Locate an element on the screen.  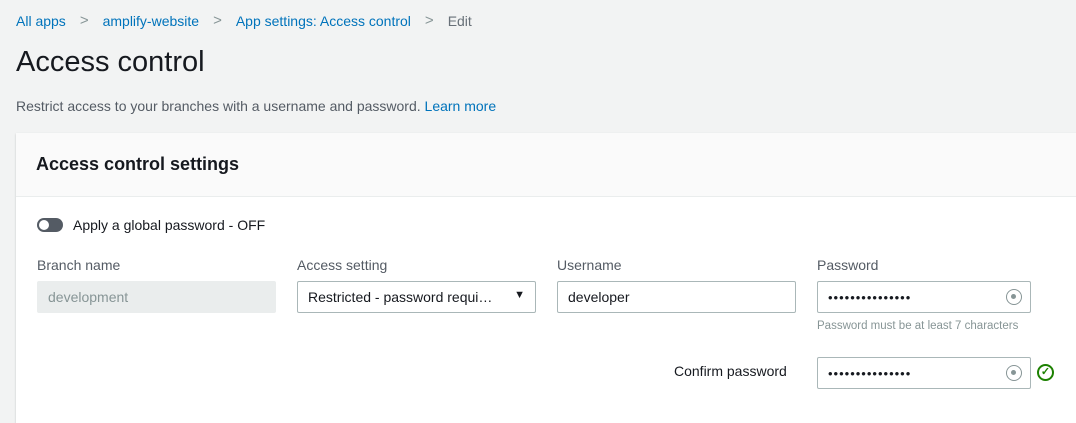
password-input: ••••••••••••••• is located at coordinates (924, 297).